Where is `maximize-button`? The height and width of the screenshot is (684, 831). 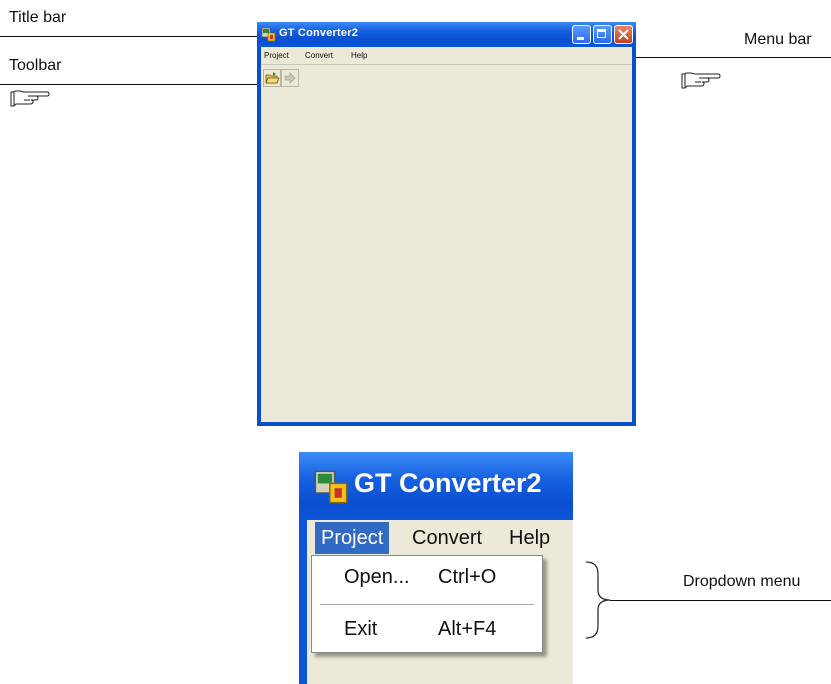 maximize-button is located at coordinates (602, 34).